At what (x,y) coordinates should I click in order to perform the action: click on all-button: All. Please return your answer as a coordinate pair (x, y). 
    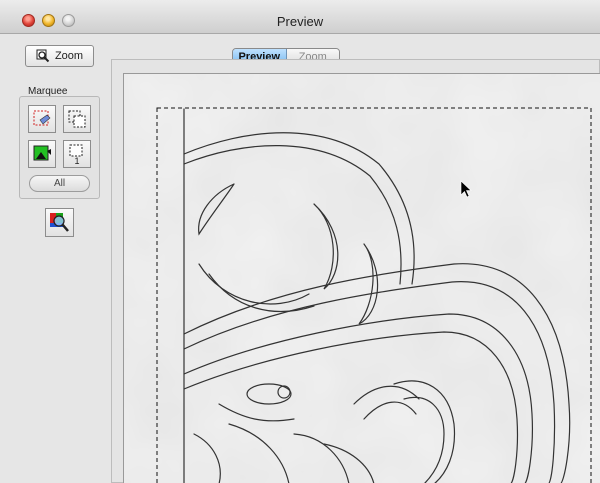
    Looking at the image, I should click on (59, 183).